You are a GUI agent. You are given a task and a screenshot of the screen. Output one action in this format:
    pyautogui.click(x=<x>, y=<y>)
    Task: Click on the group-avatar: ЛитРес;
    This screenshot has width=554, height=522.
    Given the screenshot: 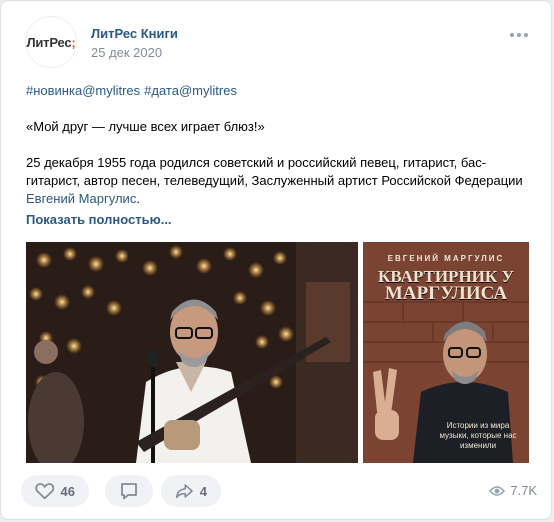 What is the action you would take?
    pyautogui.click(x=51, y=42)
    